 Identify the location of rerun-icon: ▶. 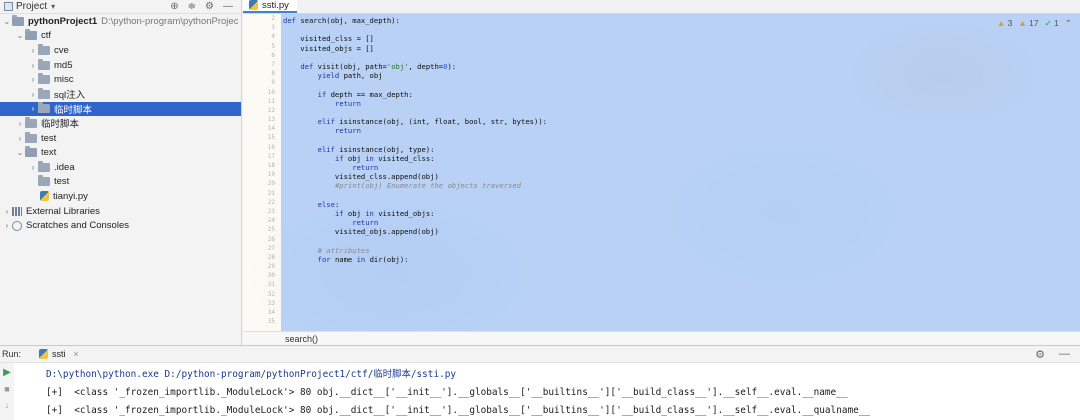
(7, 372).